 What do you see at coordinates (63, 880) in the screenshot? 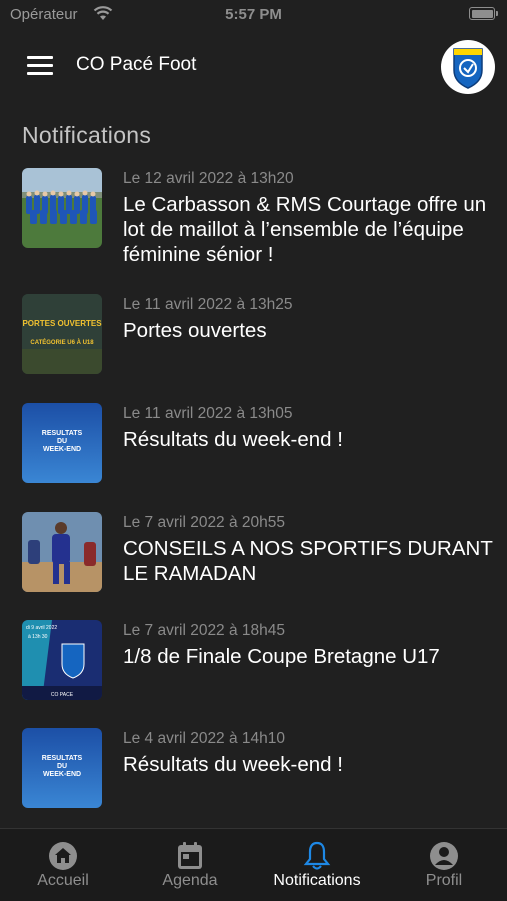
I see `tab-label: Accueil` at bounding box center [63, 880].